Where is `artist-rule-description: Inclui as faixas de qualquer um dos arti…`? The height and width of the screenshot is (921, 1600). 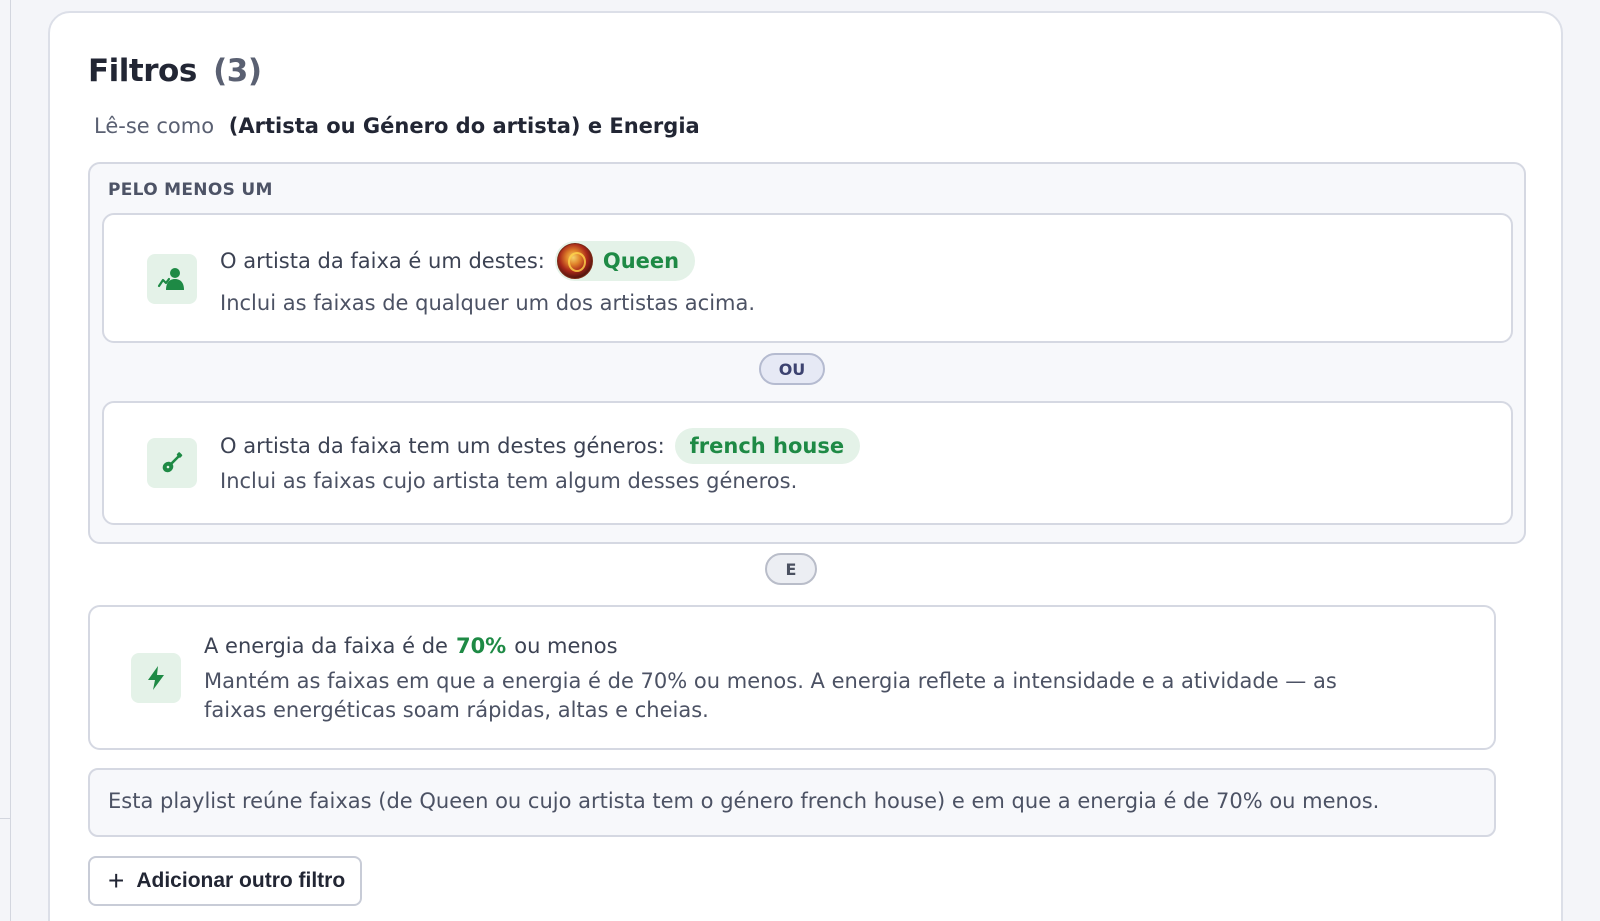 artist-rule-description: Inclui as faixas de qualquer um dos arti… is located at coordinates (488, 303).